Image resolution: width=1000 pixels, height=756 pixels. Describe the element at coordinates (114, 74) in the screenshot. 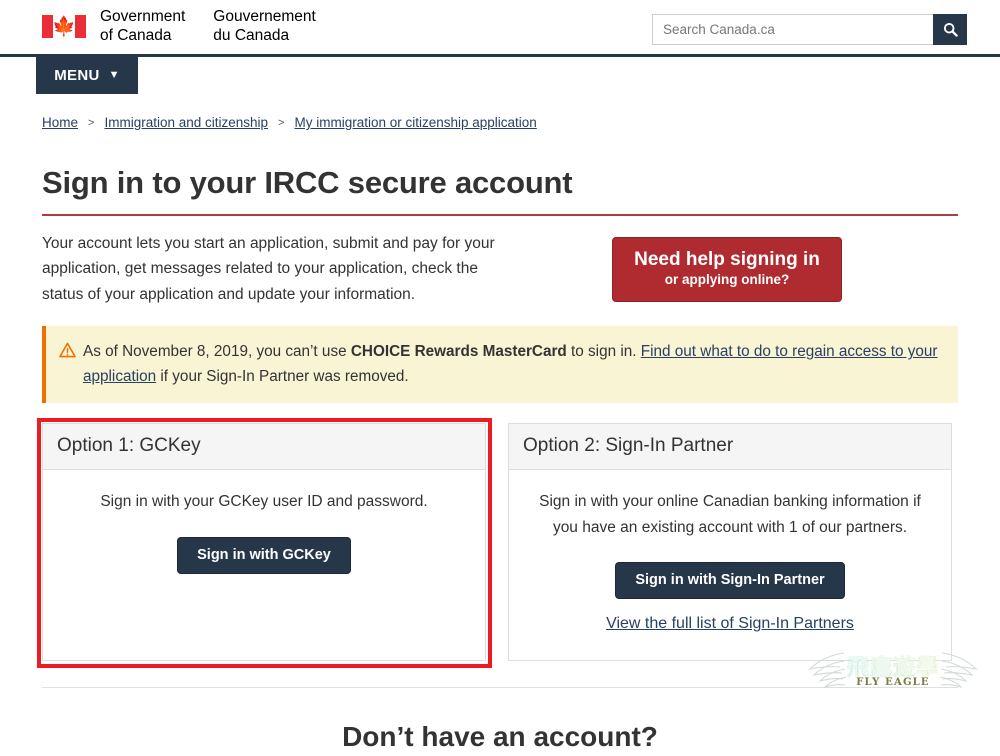

I see `chevron-down-icon: ▼` at that location.